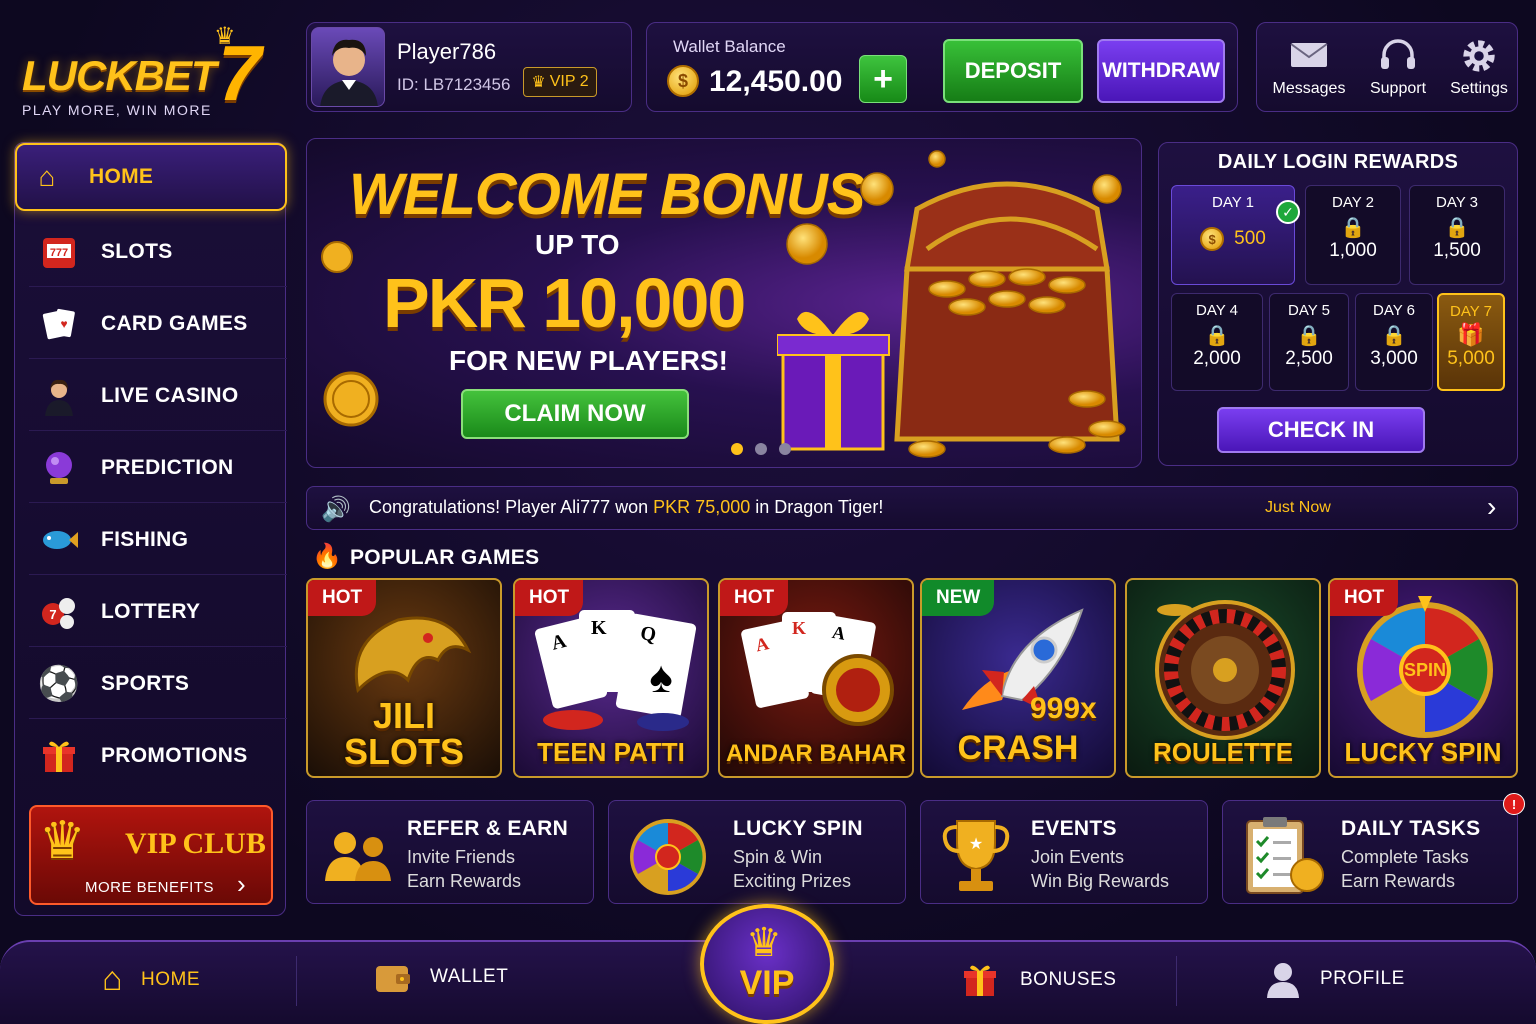 This screenshot has height=1024, width=1536. I want to click on coin-icon: $, so click(683, 81).